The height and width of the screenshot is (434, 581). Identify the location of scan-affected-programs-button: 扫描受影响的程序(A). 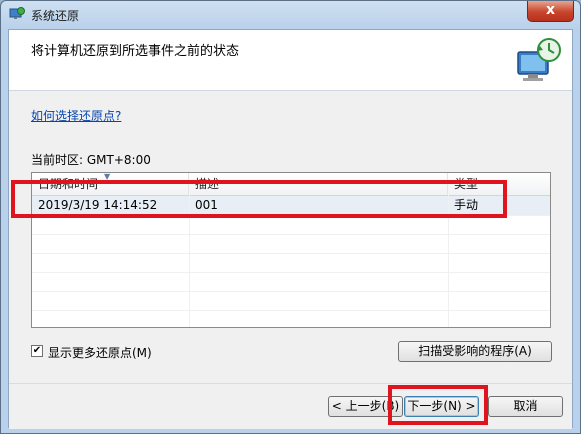
(475, 351).